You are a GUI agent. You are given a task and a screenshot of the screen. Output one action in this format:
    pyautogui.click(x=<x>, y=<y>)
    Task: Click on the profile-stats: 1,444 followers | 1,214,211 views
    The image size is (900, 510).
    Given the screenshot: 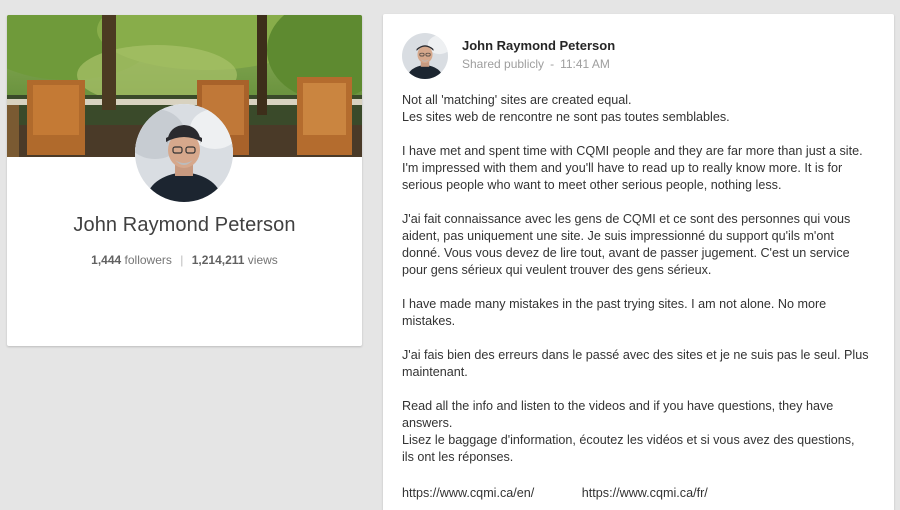 What is the action you would take?
    pyautogui.click(x=184, y=260)
    